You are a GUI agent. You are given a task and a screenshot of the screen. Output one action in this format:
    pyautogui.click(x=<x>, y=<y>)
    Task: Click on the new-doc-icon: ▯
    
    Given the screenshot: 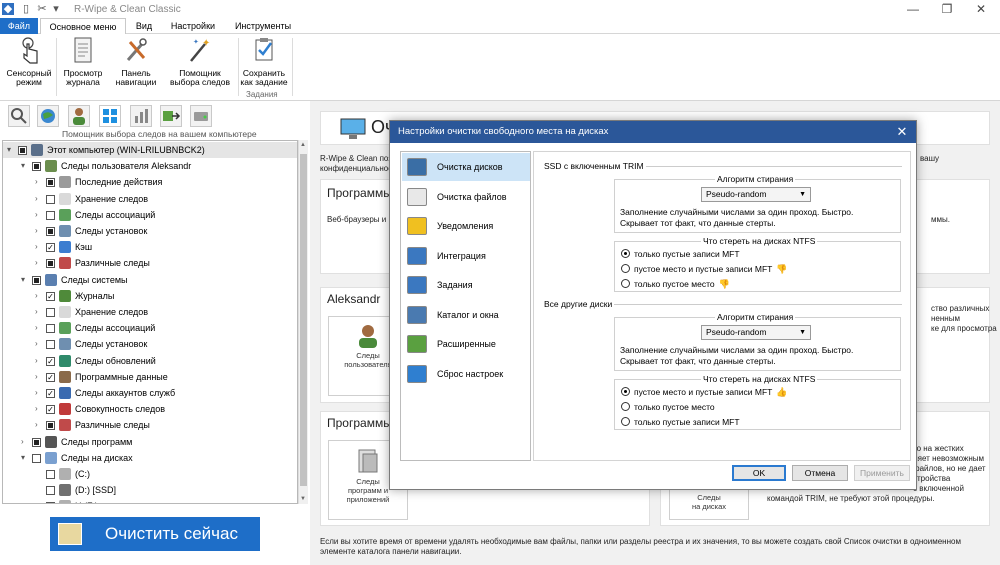 What is the action you would take?
    pyautogui.click(x=26, y=9)
    